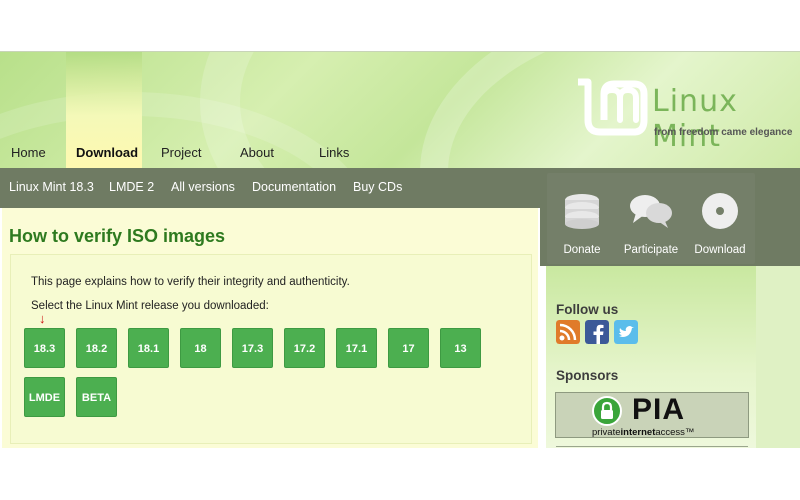 This screenshot has height=500, width=800. Describe the element at coordinates (587, 309) in the screenshot. I see `follow-us-heading: Follow us` at that location.